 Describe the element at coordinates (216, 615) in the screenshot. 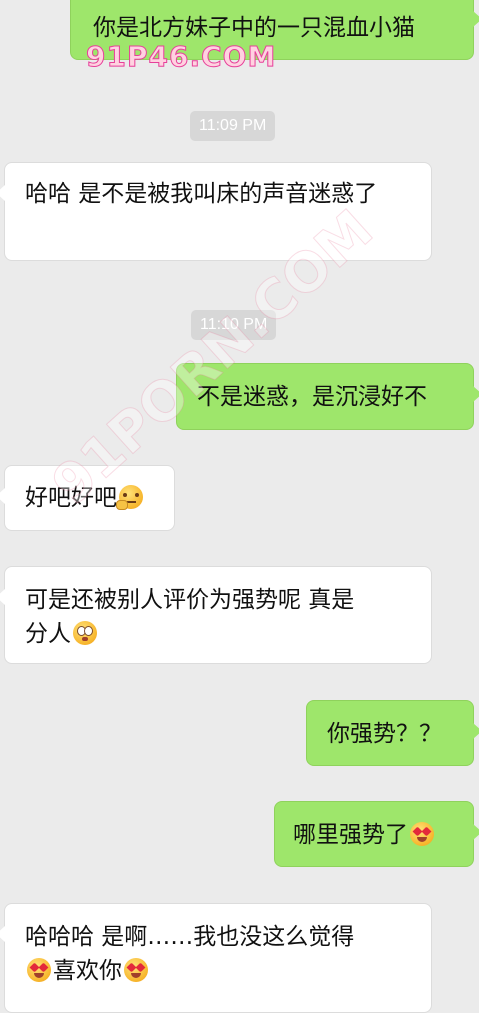

I see `message-bubble-incoming: 可是还被别人评价为强势呢 真是 分人` at that location.